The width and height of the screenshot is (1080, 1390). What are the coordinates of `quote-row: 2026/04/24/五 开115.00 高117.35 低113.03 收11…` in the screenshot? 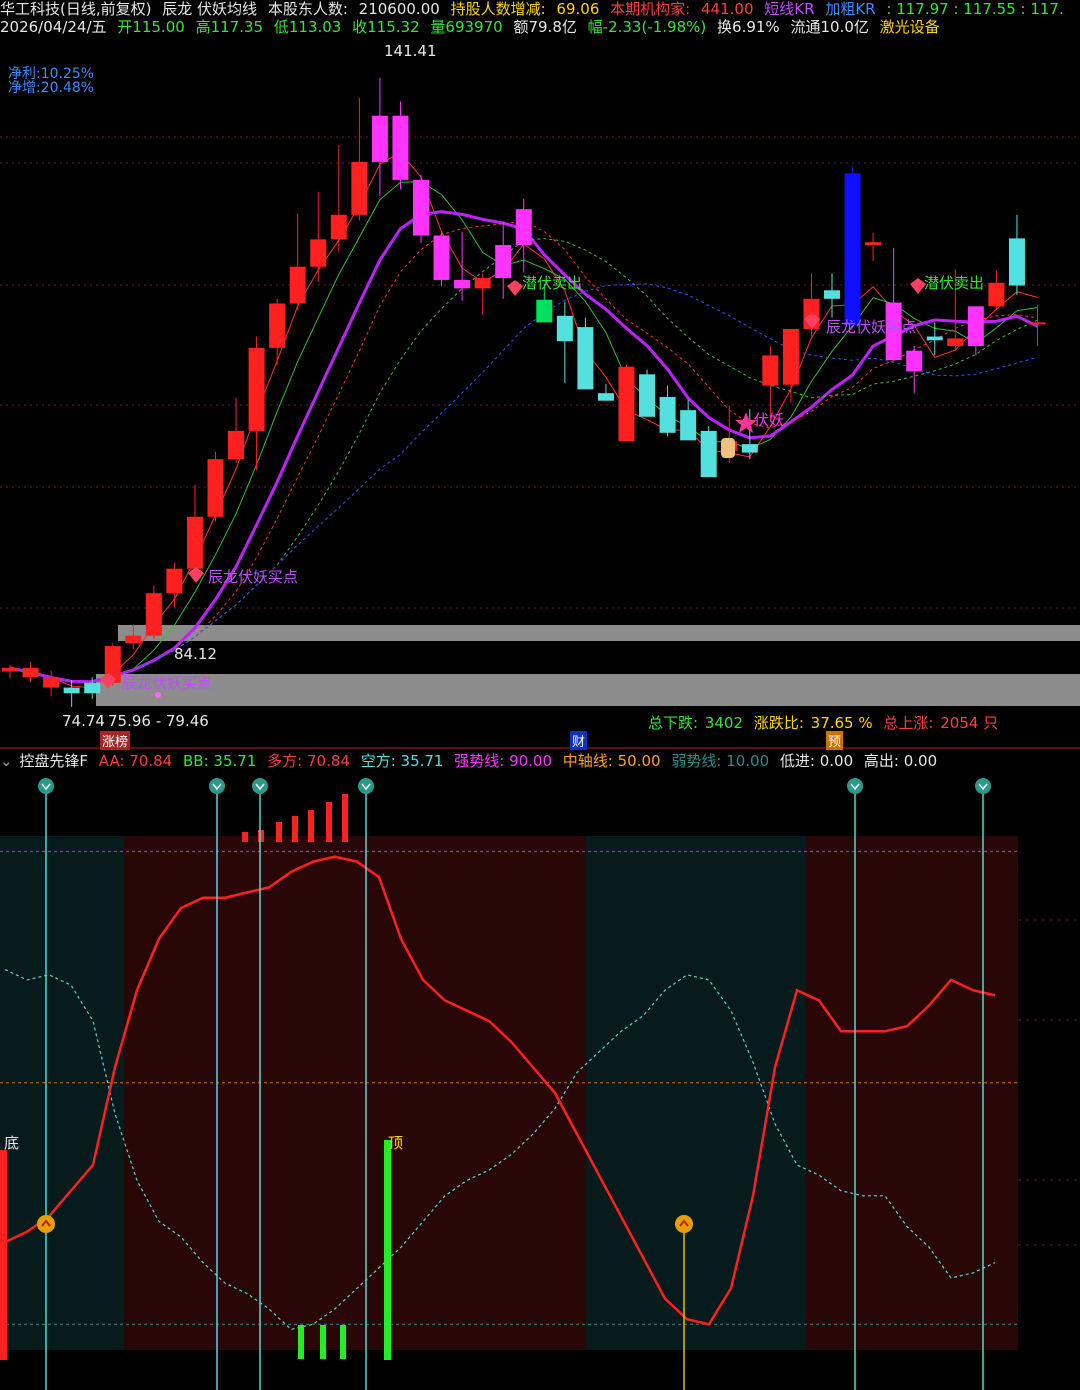 It's located at (473, 27).